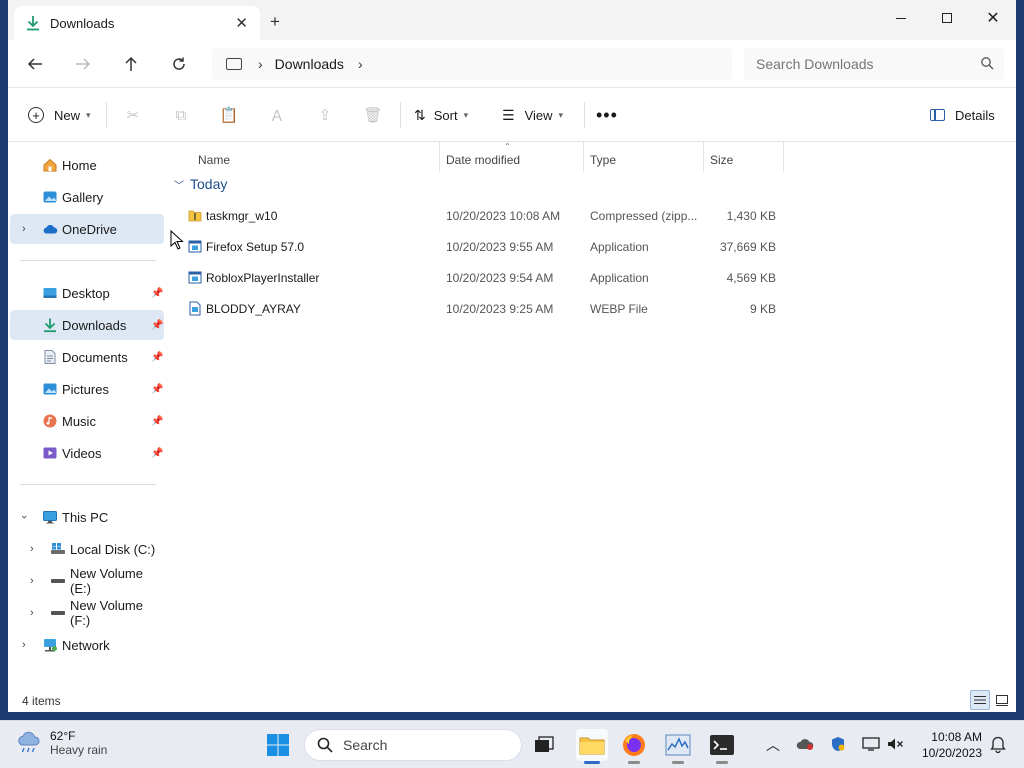 The height and width of the screenshot is (768, 1024). Describe the element at coordinates (544, 745) in the screenshot. I see `task-view-button` at that location.